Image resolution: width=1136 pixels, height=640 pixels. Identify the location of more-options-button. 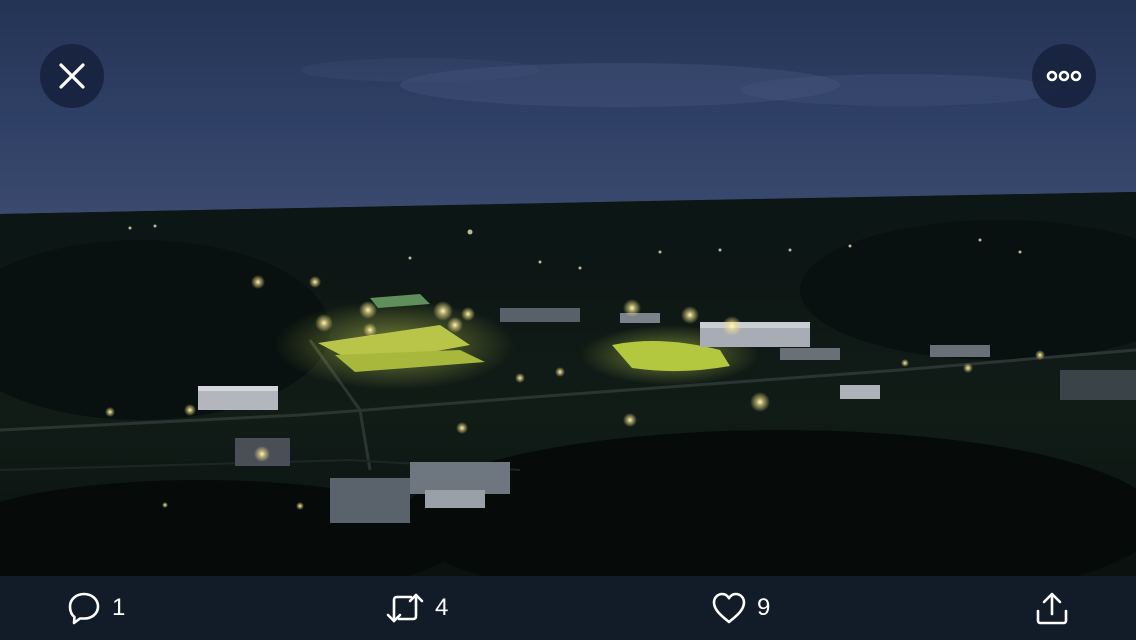
(1064, 76).